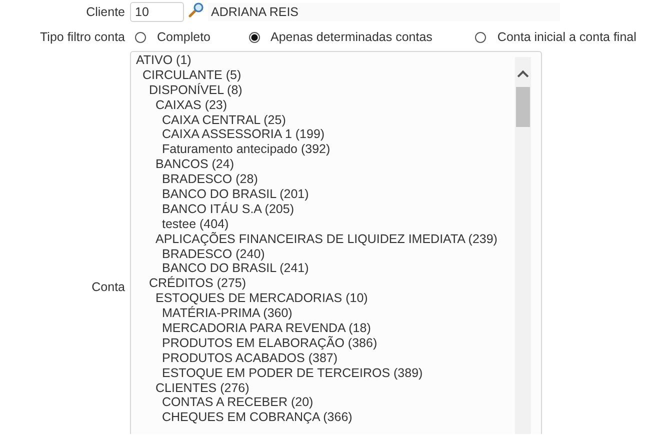 The image size is (660, 435). I want to click on tree-item: ESTOQUES DE MERCADORIAS (10), so click(324, 298).